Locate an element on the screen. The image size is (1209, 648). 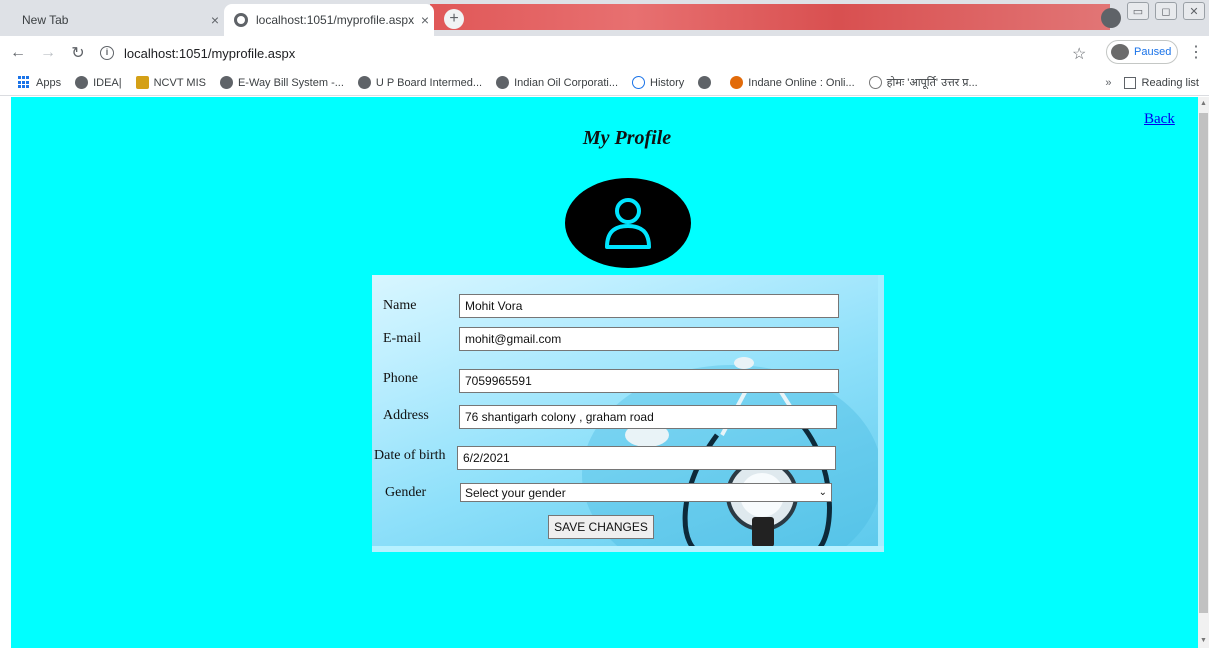
bookmark-apps: Apps is located at coordinates (39, 82).